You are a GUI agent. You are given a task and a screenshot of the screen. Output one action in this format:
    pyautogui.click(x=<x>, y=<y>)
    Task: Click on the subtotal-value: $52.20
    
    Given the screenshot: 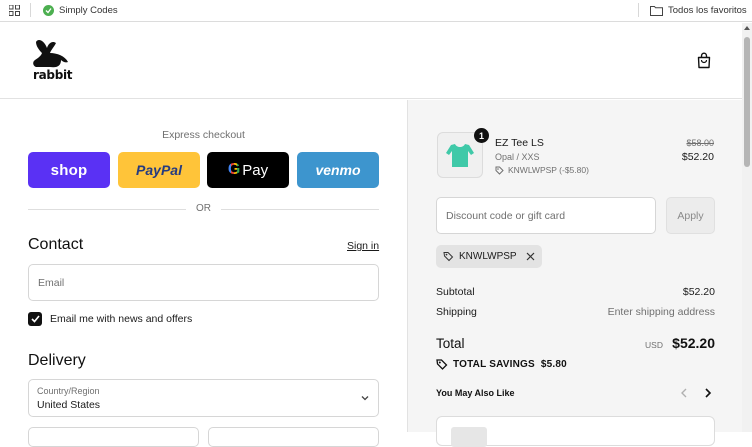 What is the action you would take?
    pyautogui.click(x=698, y=292)
    